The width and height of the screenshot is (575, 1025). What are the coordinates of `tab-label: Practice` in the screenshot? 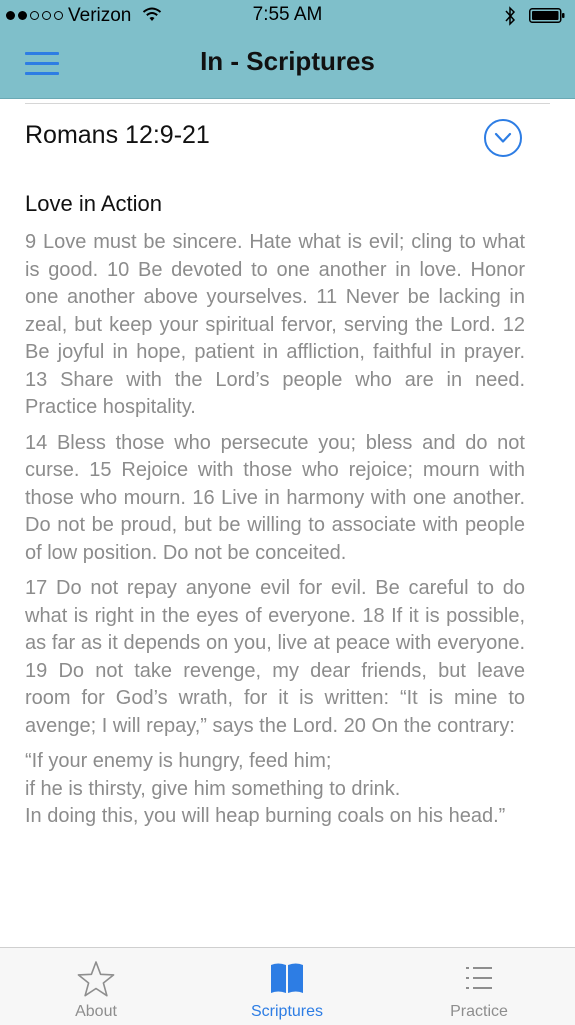 It's located at (479, 1011).